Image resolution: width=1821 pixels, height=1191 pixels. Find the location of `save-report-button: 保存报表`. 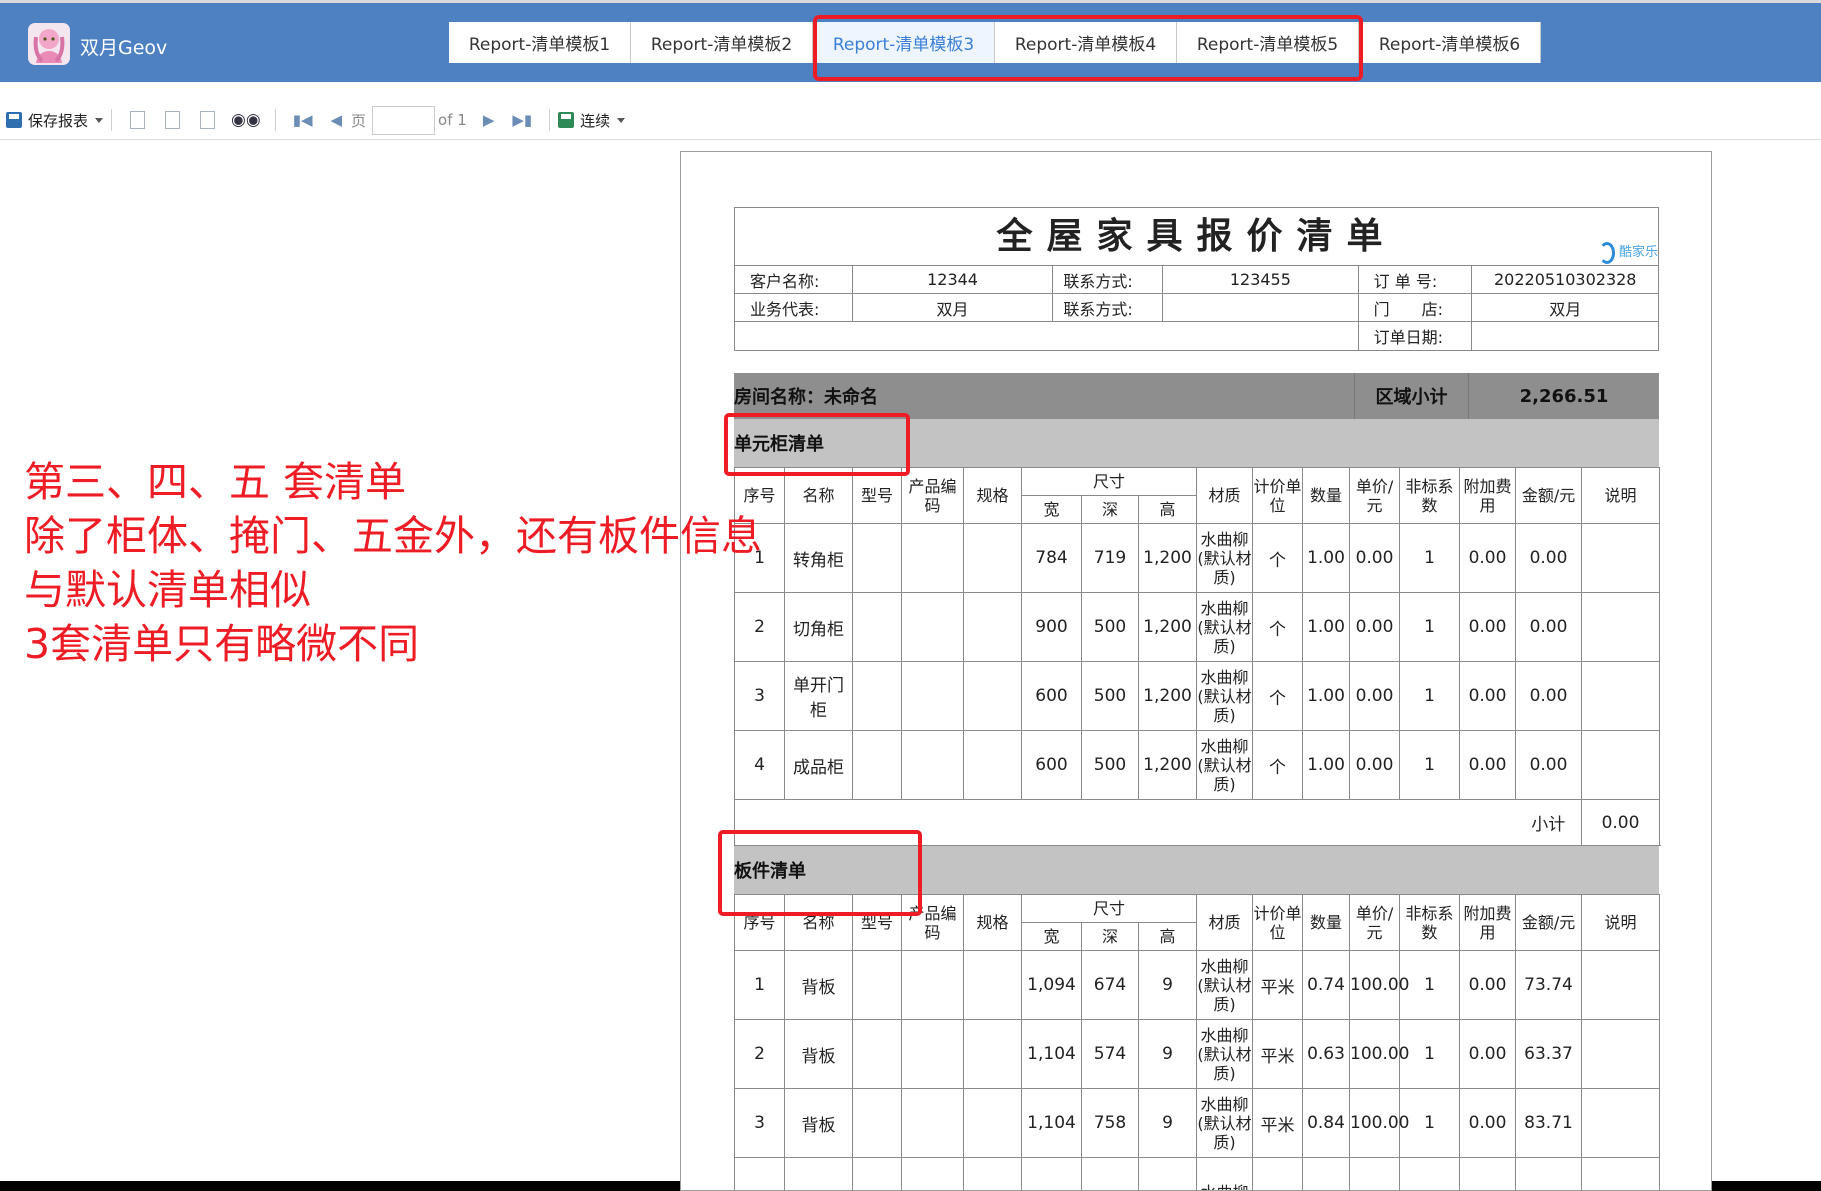

save-report-button: 保存报表 is located at coordinates (54, 120).